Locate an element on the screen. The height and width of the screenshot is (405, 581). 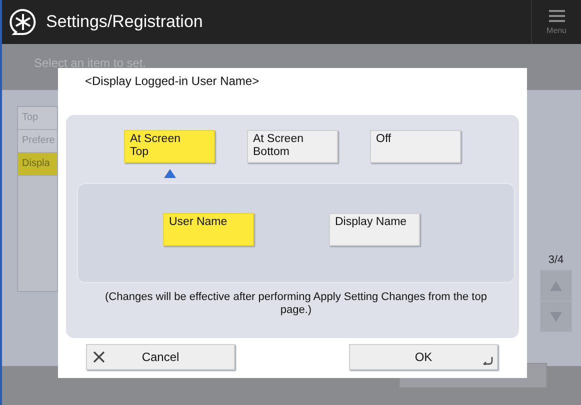
arrow-up-icon is located at coordinates (556, 285).